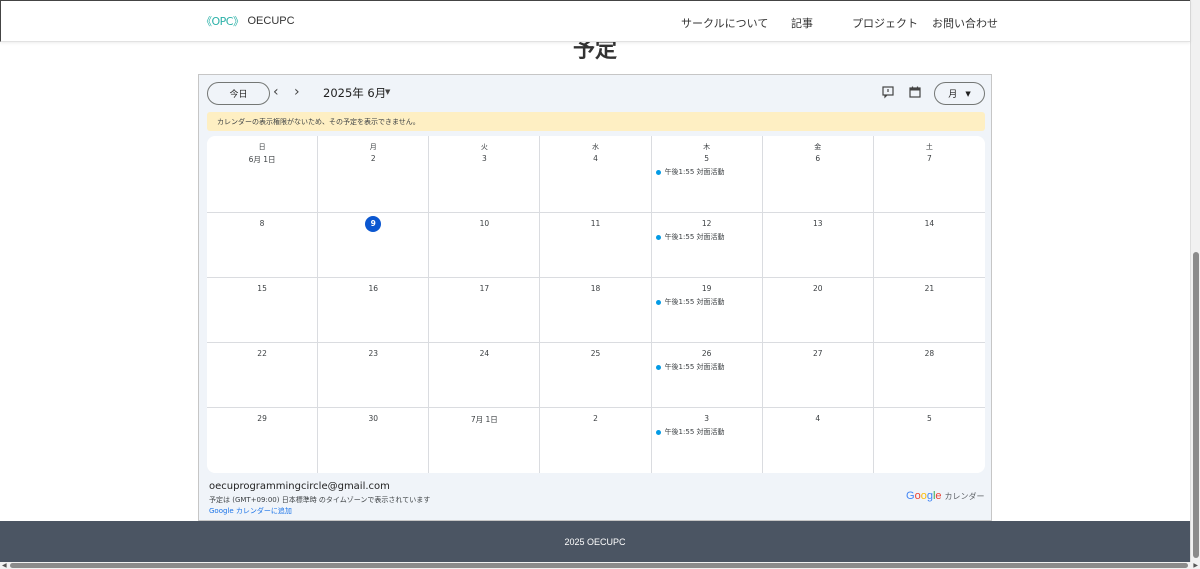  I want to click on date-number: 8, so click(262, 223).